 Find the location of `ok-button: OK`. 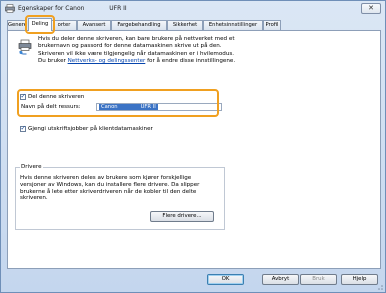

ok-button: OK is located at coordinates (225, 279).